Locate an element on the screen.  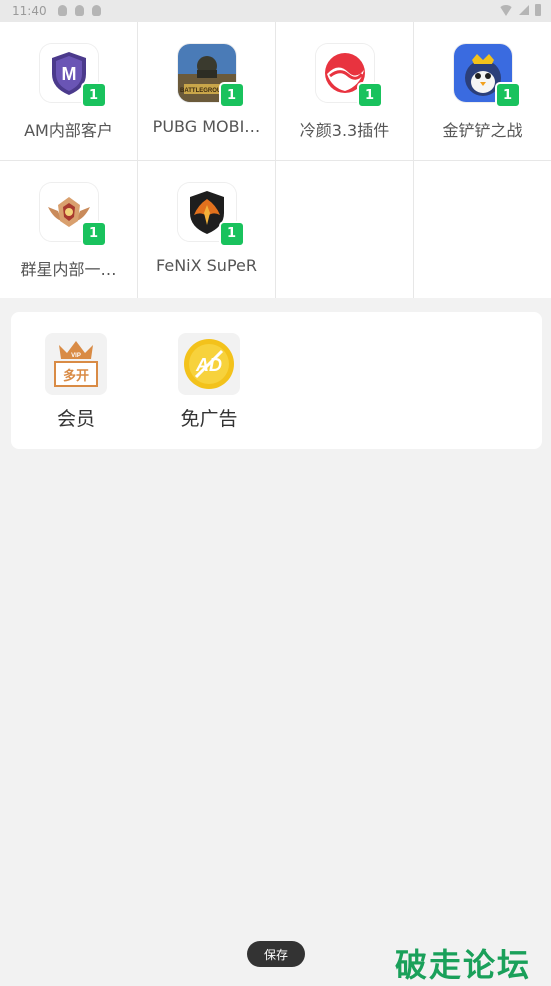
svg-text: M is located at coordinates (68, 74).